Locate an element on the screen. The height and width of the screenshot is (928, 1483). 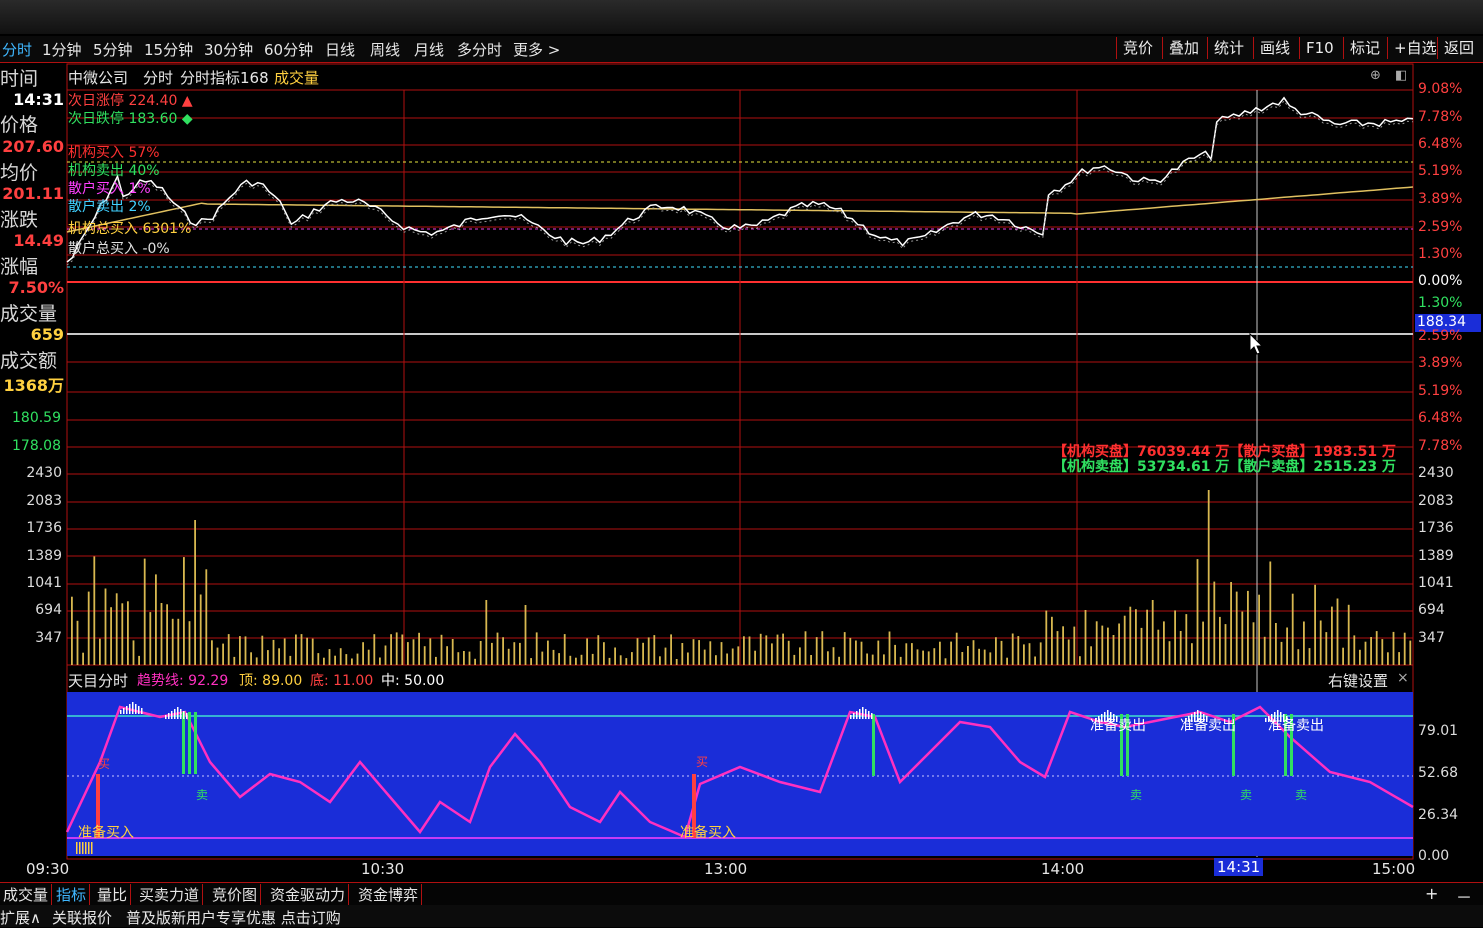
signal-buy-1: 买 is located at coordinates (104, 764).